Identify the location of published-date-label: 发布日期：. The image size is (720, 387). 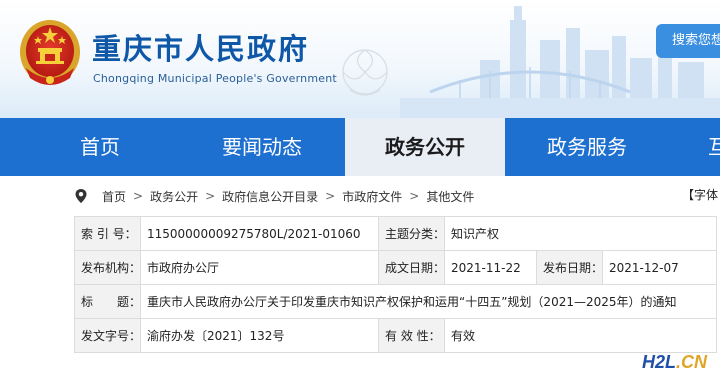
(569, 267).